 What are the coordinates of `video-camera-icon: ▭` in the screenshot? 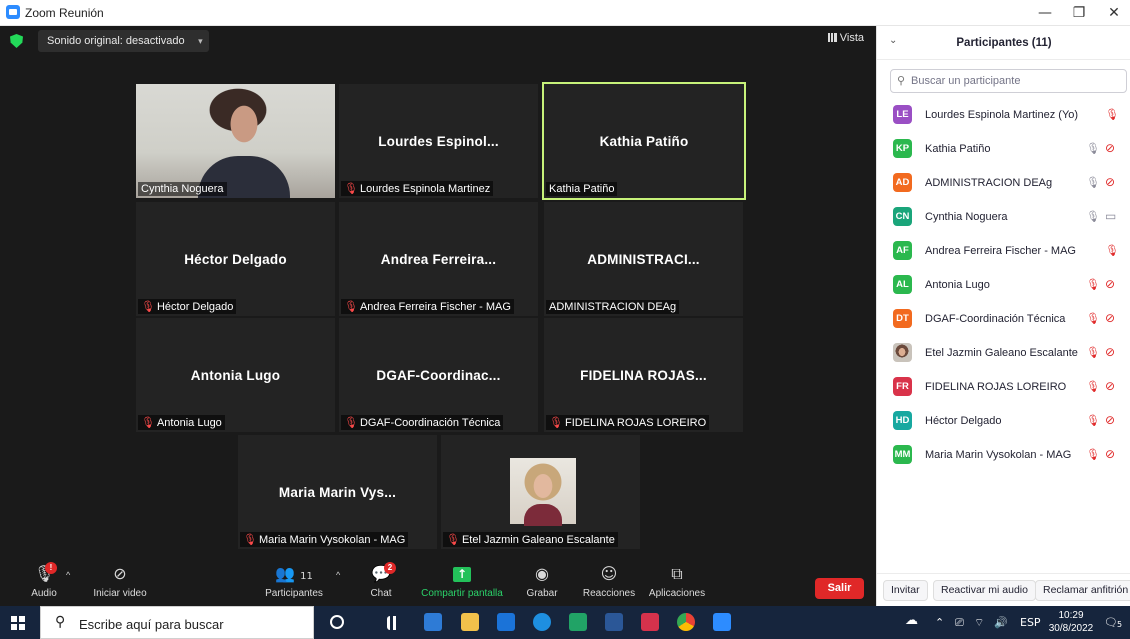 It's located at (1110, 216).